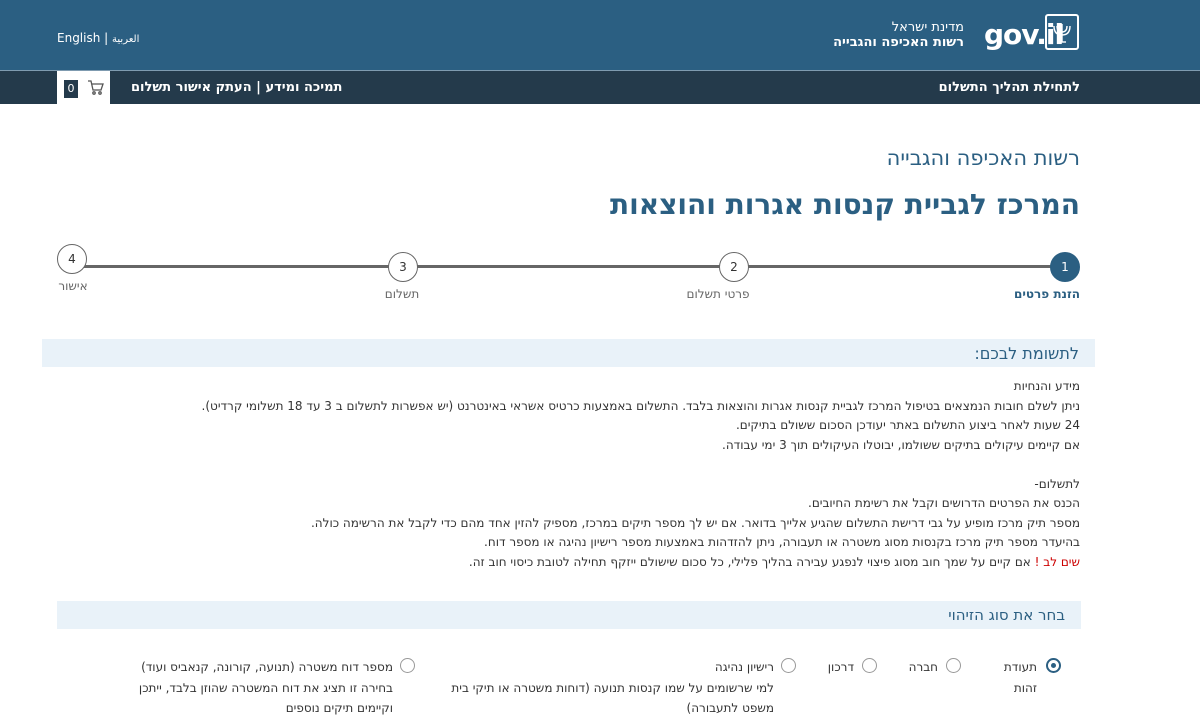  What do you see at coordinates (1057, 483) in the screenshot?
I see `notice-line: לתשלום-` at bounding box center [1057, 483].